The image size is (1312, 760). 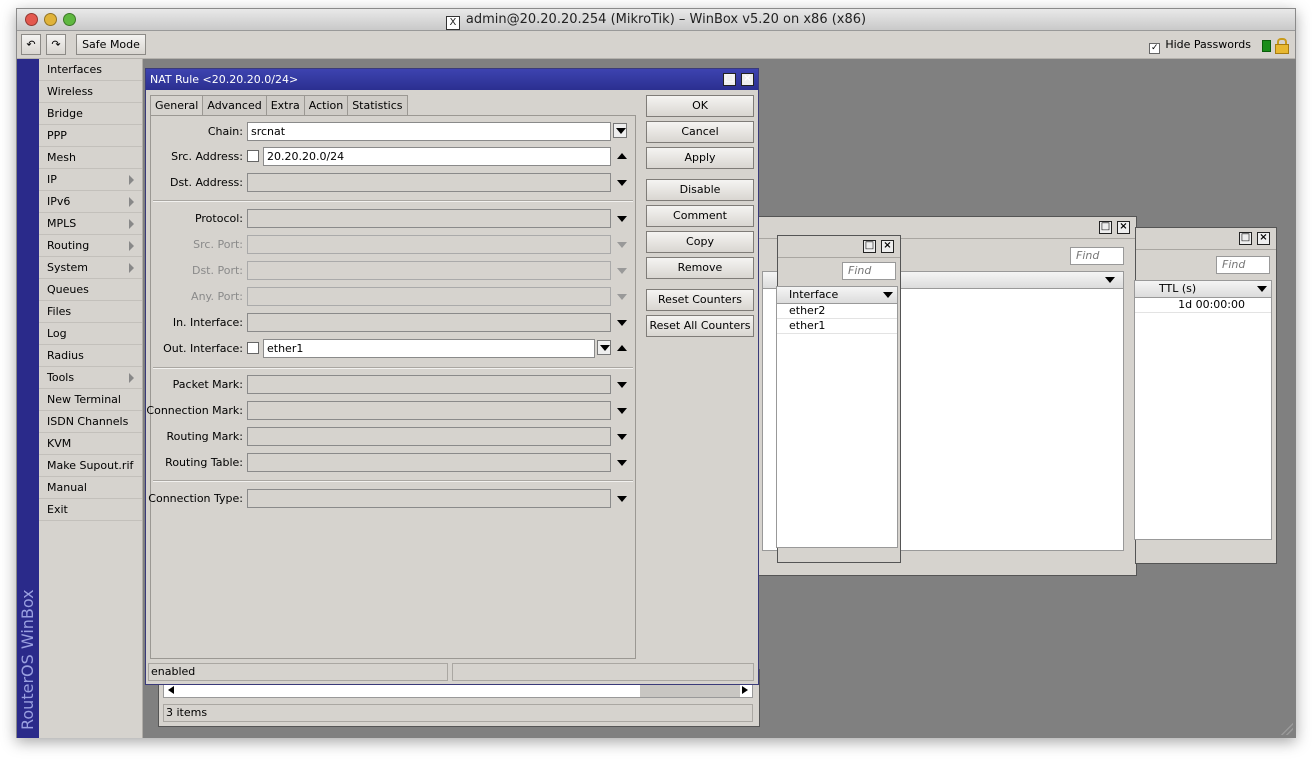 What do you see at coordinates (90, 180) in the screenshot?
I see `menu-item-ip: IP` at bounding box center [90, 180].